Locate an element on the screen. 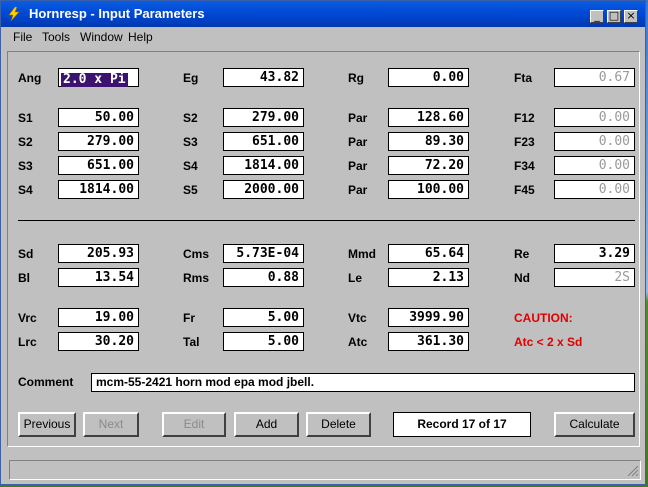  caution-title: CAUTION: is located at coordinates (543, 318).